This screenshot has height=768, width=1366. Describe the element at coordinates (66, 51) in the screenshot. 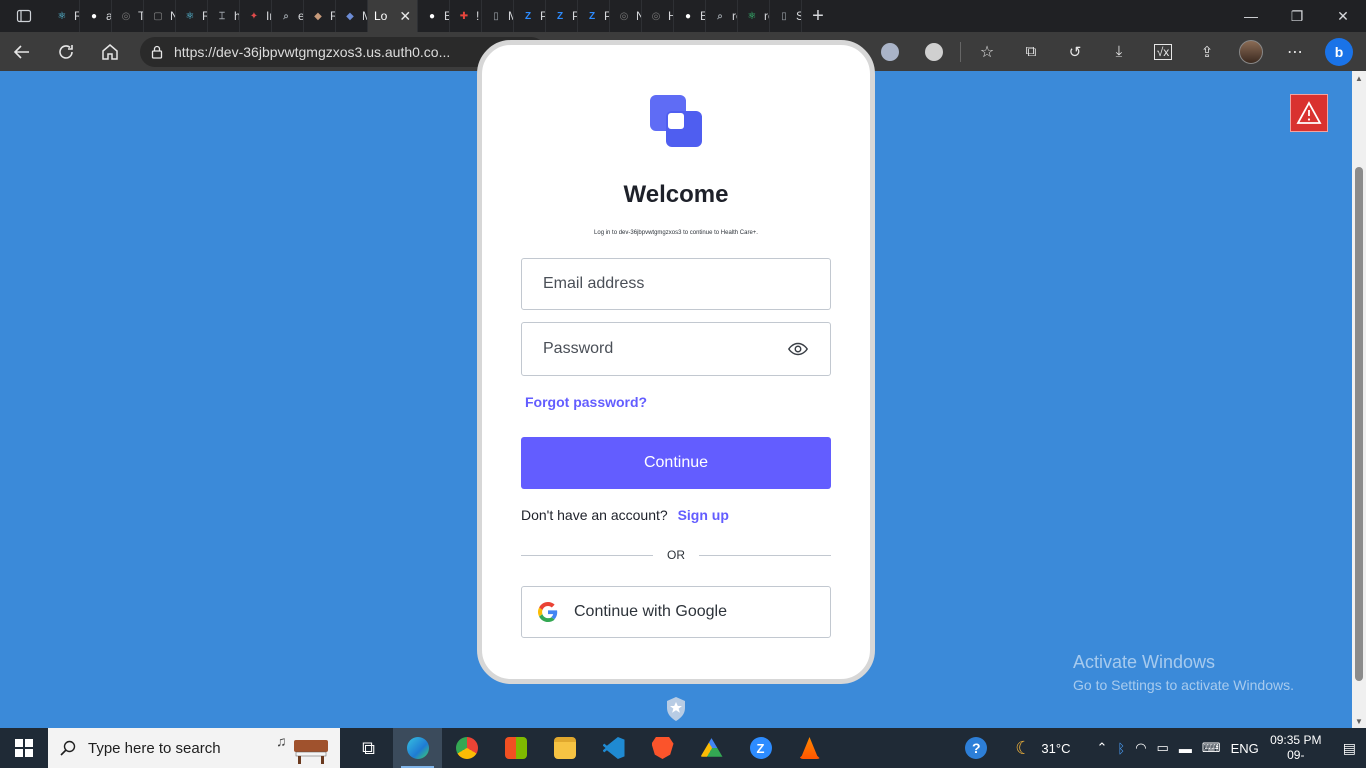

I see `refresh-button` at that location.